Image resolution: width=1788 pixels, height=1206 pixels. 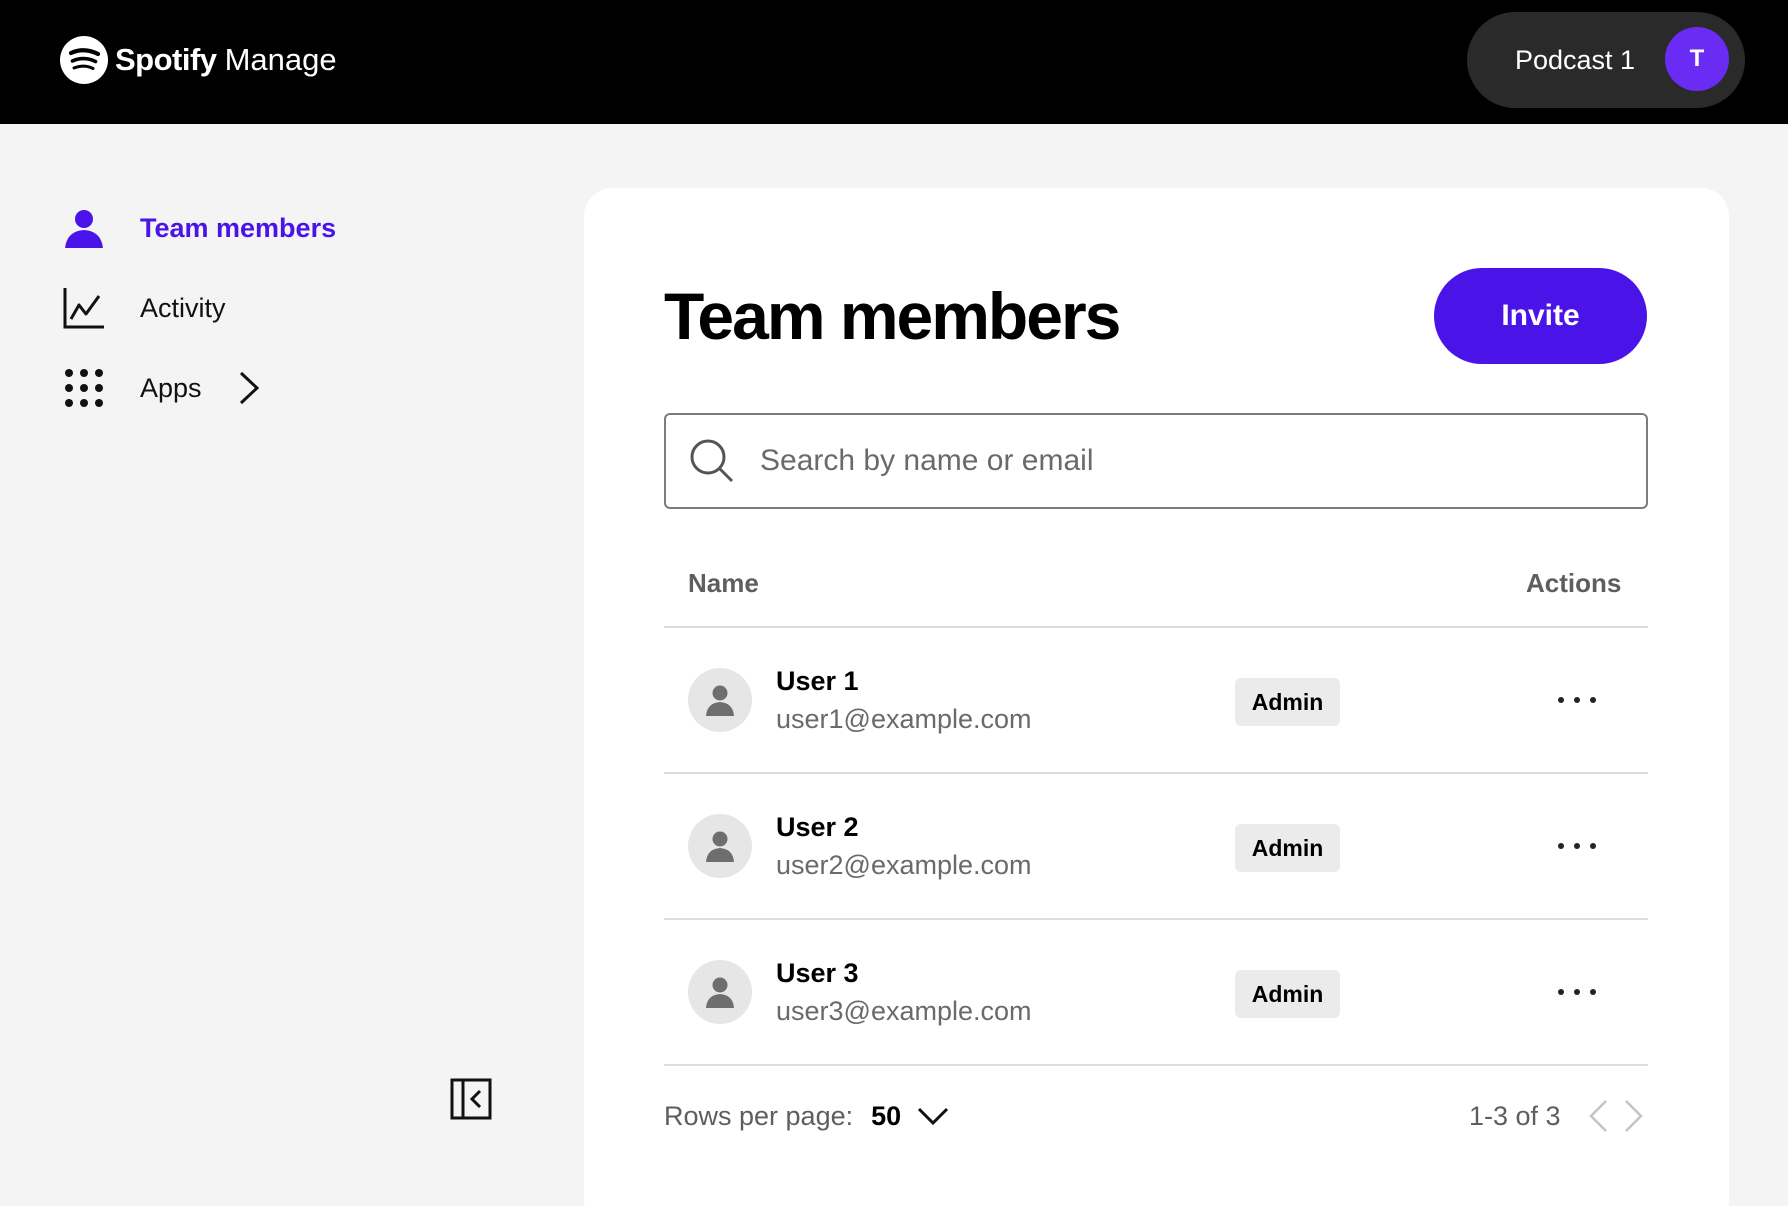 I want to click on search-field, so click(x=1156, y=461).